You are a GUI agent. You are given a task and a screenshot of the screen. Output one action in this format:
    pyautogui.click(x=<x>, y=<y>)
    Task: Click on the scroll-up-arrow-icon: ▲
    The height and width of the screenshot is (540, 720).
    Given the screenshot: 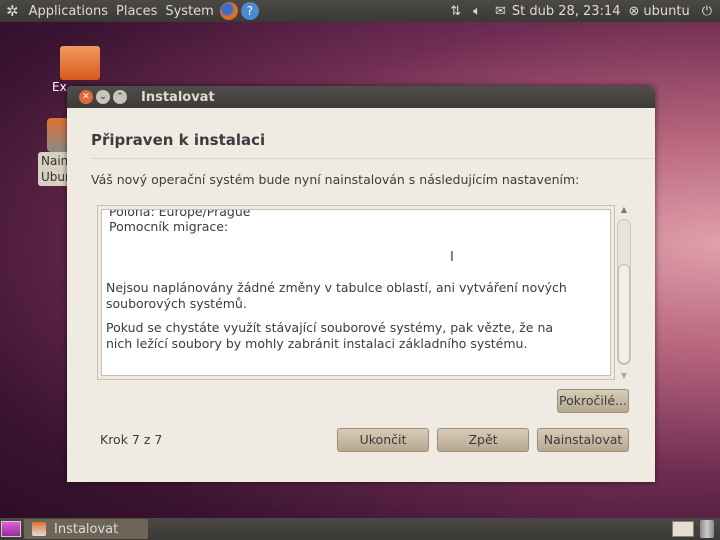 What is the action you would take?
    pyautogui.click(x=624, y=209)
    